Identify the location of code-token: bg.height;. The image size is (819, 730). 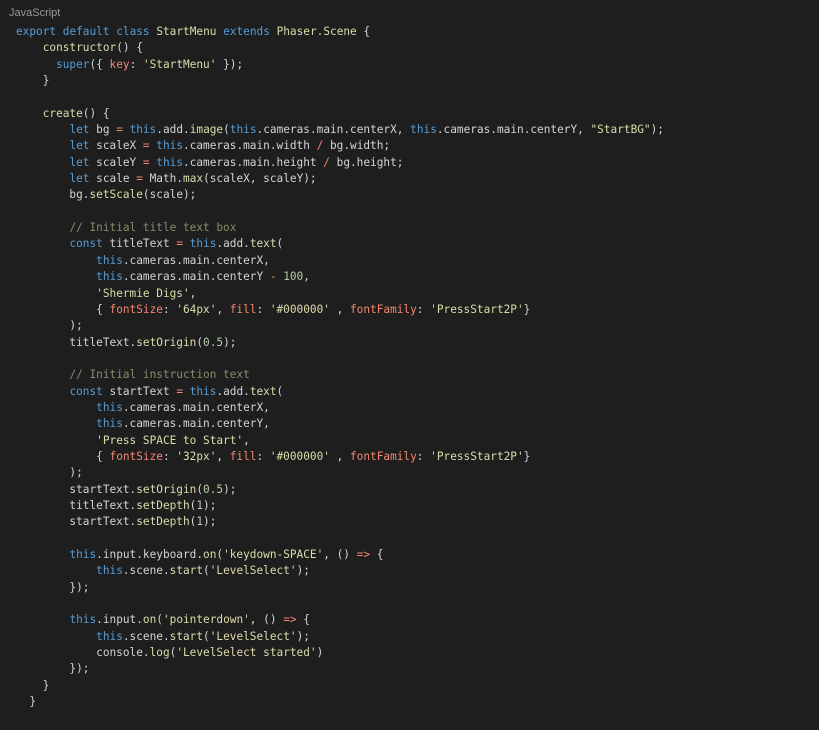
(366, 162).